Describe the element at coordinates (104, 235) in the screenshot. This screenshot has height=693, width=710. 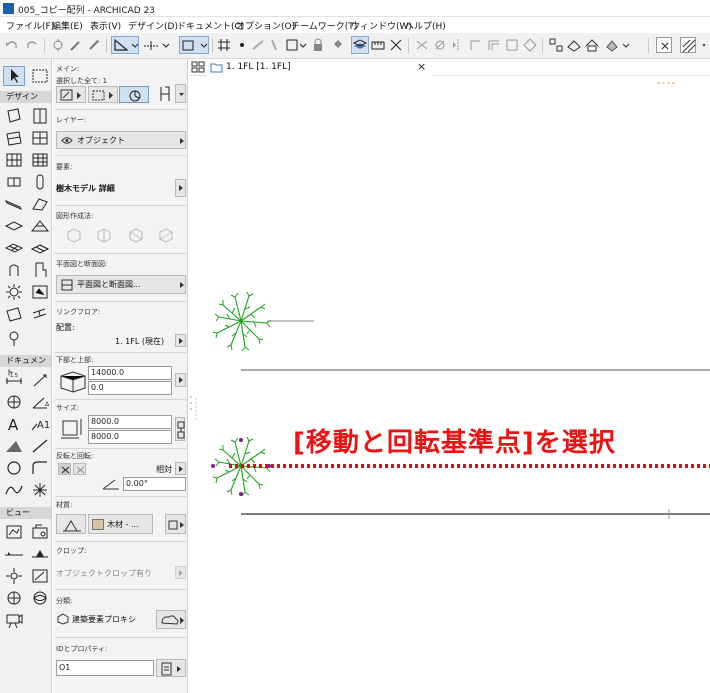
I see `geometry-method-2-icon` at that location.